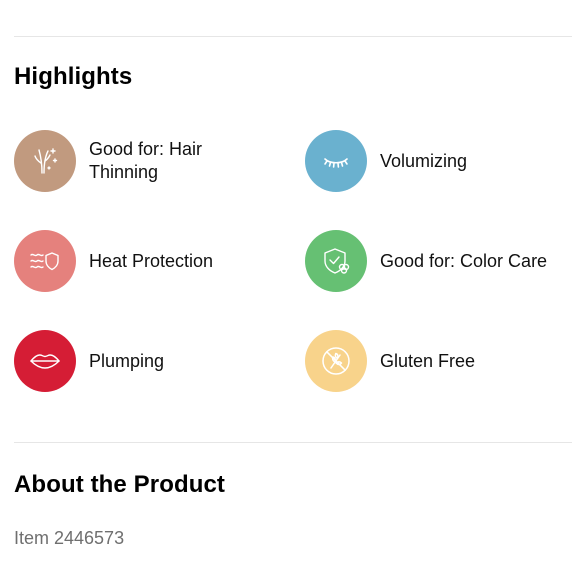  What do you see at coordinates (293, 442) in the screenshot?
I see `section-divider` at bounding box center [293, 442].